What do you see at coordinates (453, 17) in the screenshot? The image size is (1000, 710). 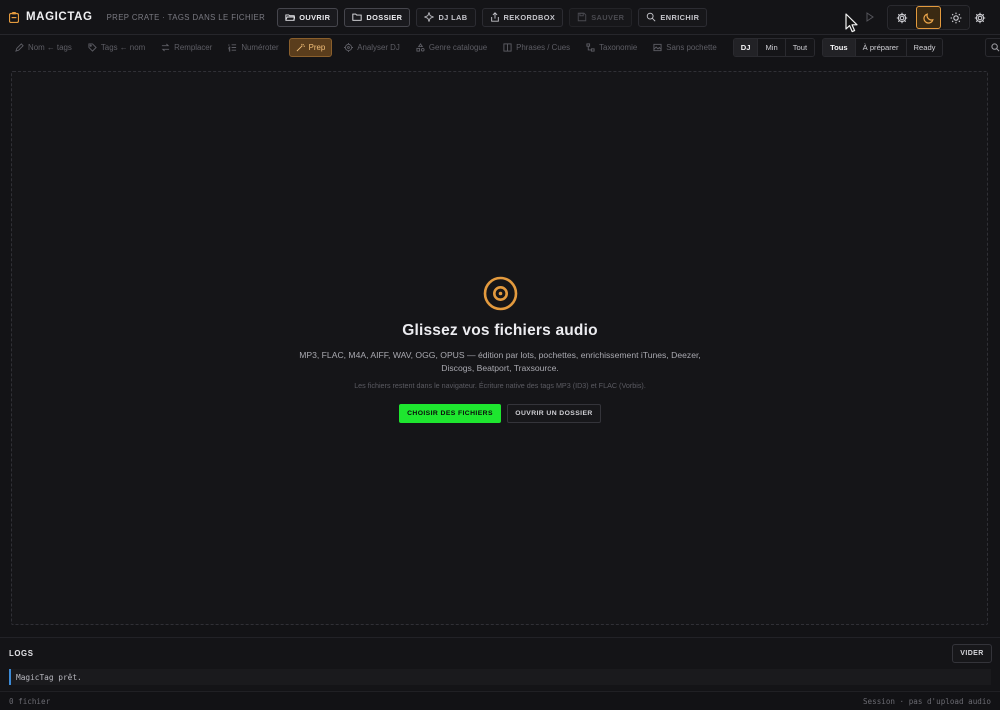 I see `dj-lab-button-label: DJ LAB` at bounding box center [453, 17].